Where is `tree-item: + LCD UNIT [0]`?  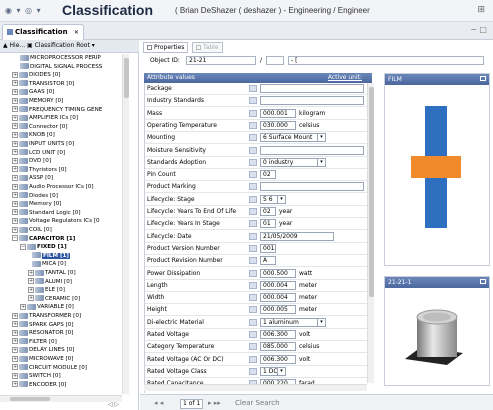
tree-item: + LCD UNIT [0] is located at coordinates (38, 153).